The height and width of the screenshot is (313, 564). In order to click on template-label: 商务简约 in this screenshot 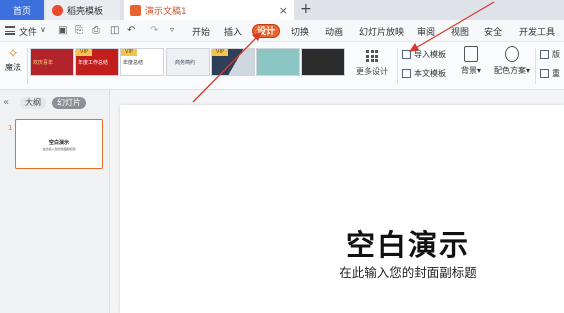, I will do `click(185, 63)`.